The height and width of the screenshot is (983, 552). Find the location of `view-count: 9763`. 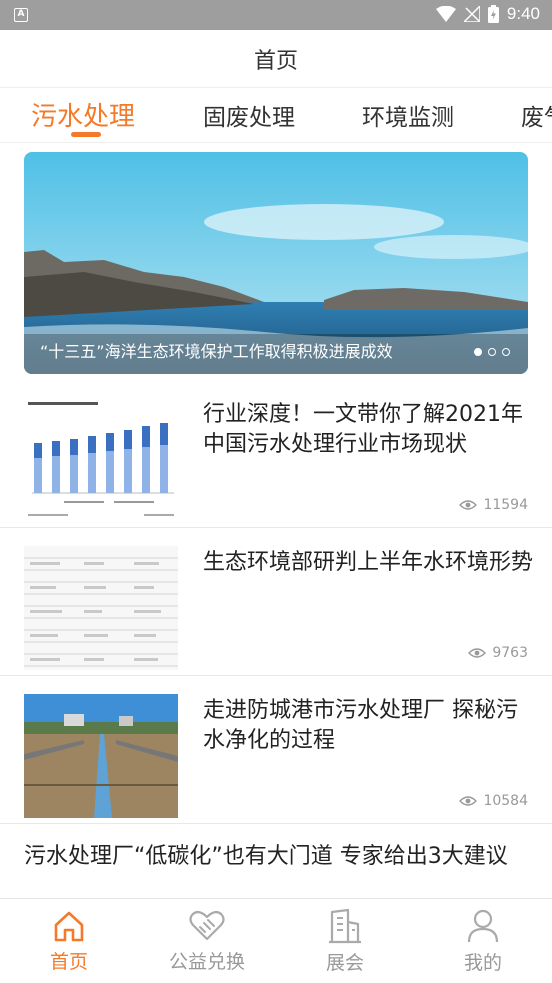

view-count: 9763 is located at coordinates (498, 653).